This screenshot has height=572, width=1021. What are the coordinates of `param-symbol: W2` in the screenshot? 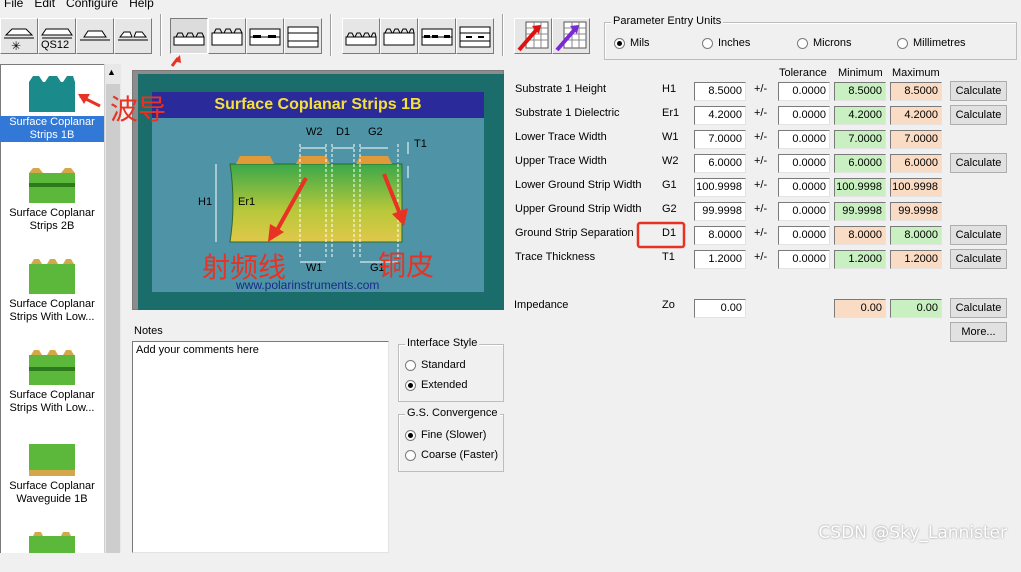 It's located at (670, 161).